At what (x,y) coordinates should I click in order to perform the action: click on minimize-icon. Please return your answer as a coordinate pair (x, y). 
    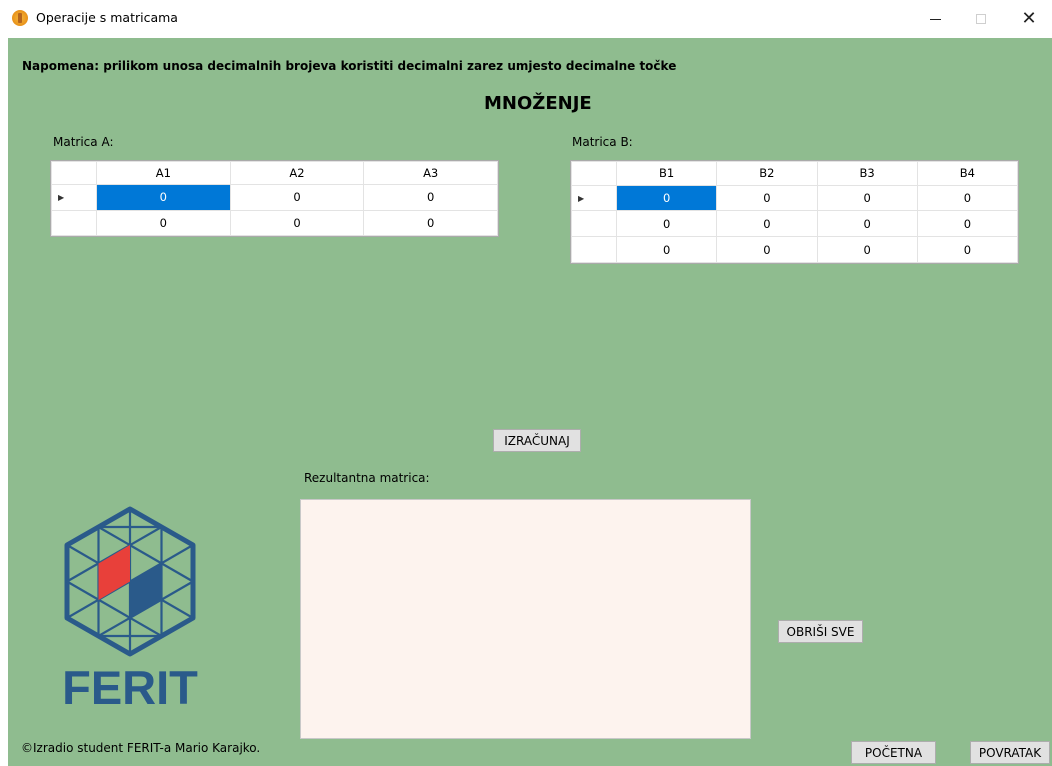
    Looking at the image, I should click on (935, 19).